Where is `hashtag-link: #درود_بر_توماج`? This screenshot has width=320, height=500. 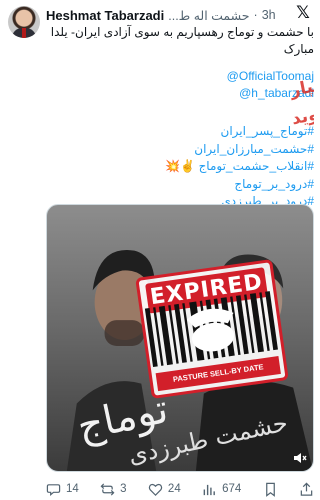 hashtag-link: #درود_بر_توماج is located at coordinates (232, 185).